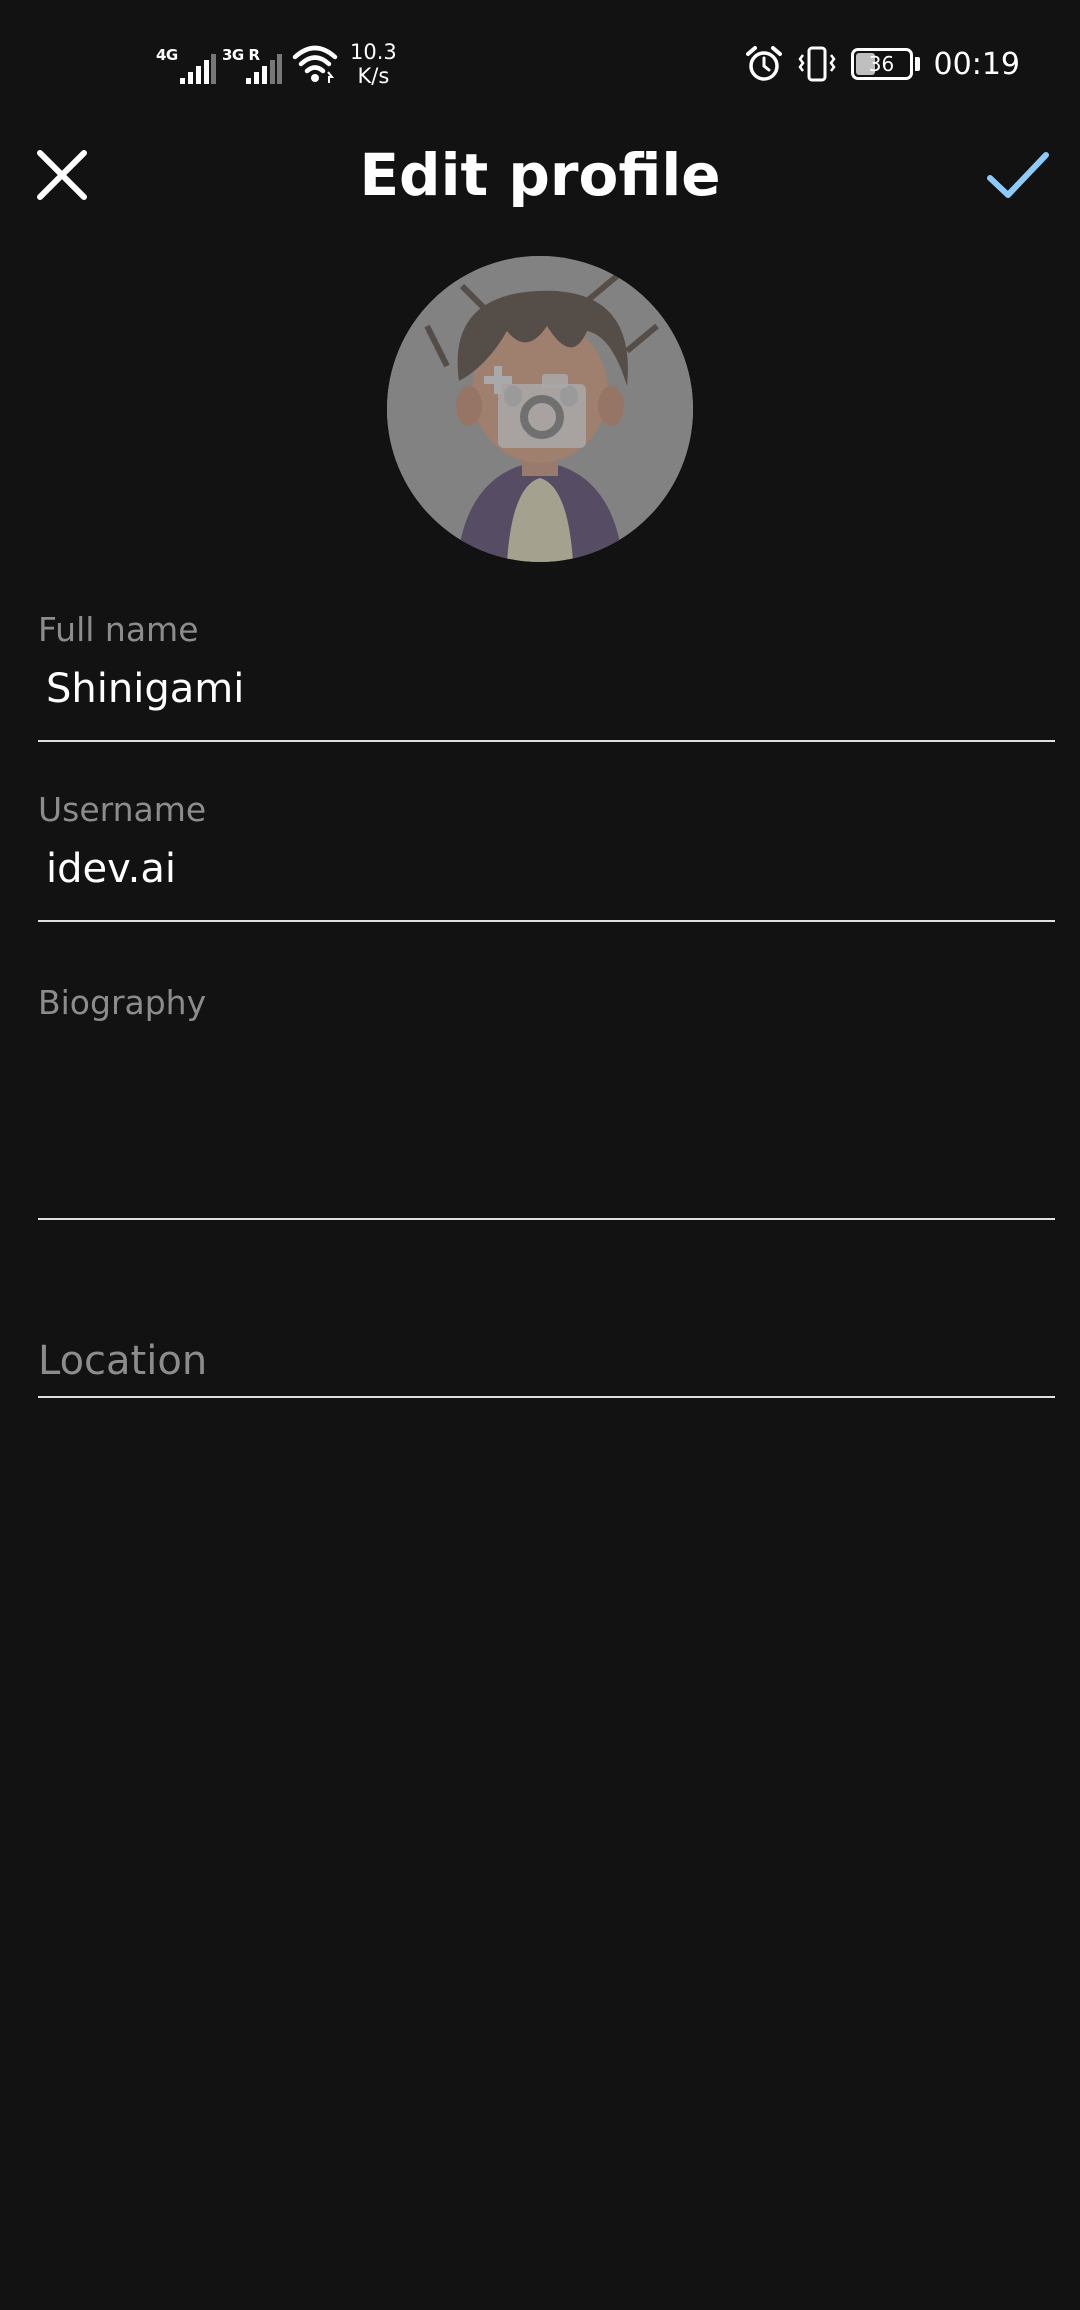  What do you see at coordinates (917, 64) in the screenshot?
I see `battery-cap` at bounding box center [917, 64].